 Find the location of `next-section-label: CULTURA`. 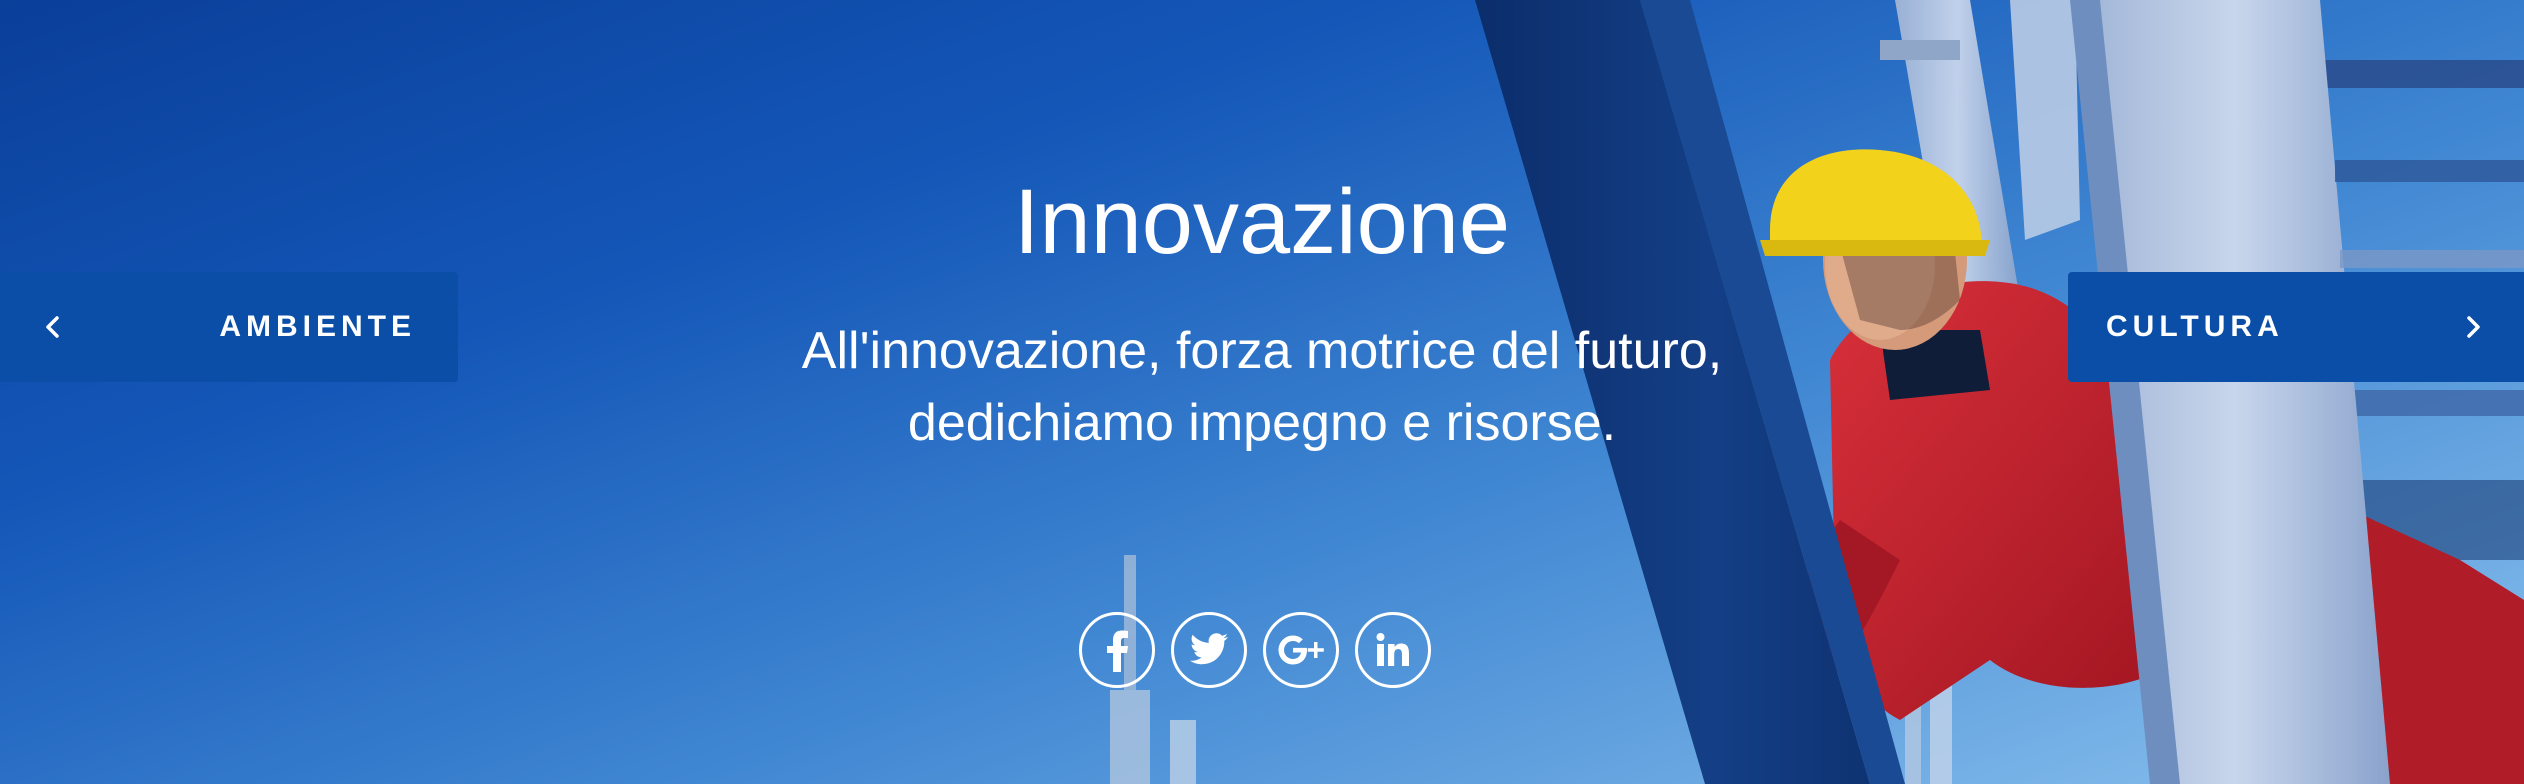

next-section-label: CULTURA is located at coordinates (2195, 326).